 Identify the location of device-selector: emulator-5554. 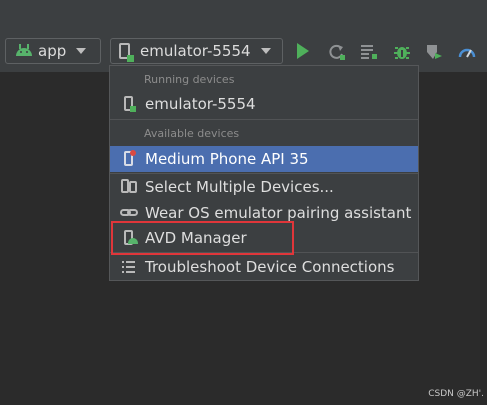
(196, 51).